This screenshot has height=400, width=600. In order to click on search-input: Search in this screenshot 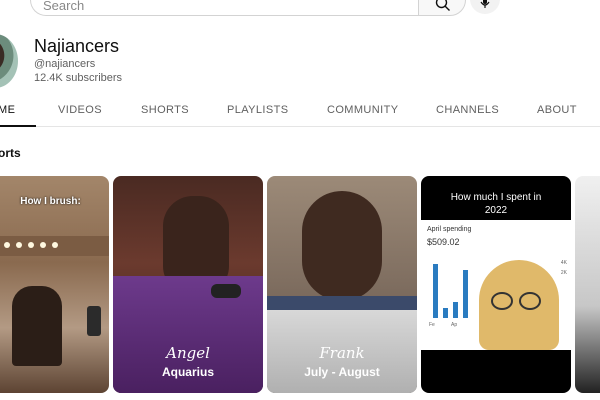, I will do `click(224, 8)`.